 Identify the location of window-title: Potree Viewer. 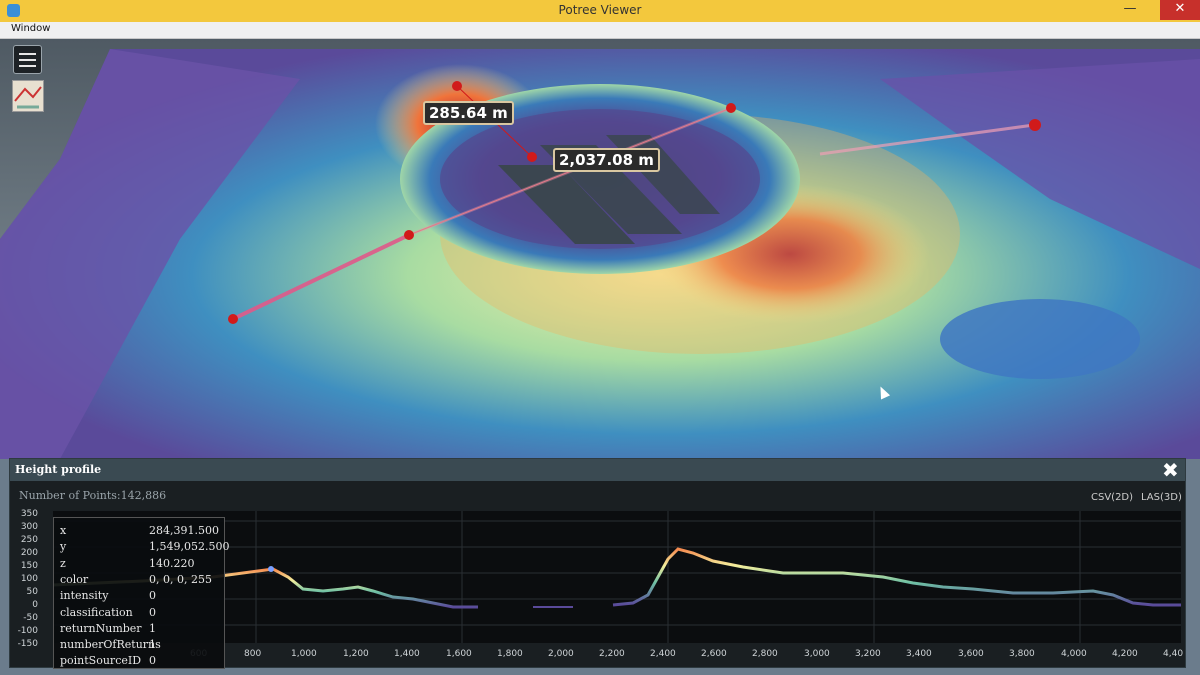
(600, 10).